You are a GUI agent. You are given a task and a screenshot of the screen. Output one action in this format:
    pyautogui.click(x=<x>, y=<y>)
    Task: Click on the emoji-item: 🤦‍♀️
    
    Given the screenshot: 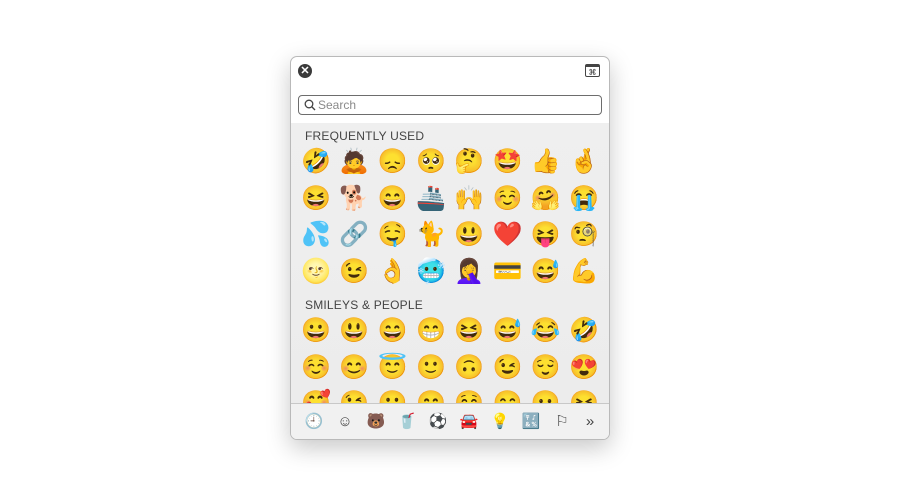 What is the action you would take?
    pyautogui.click(x=469, y=272)
    